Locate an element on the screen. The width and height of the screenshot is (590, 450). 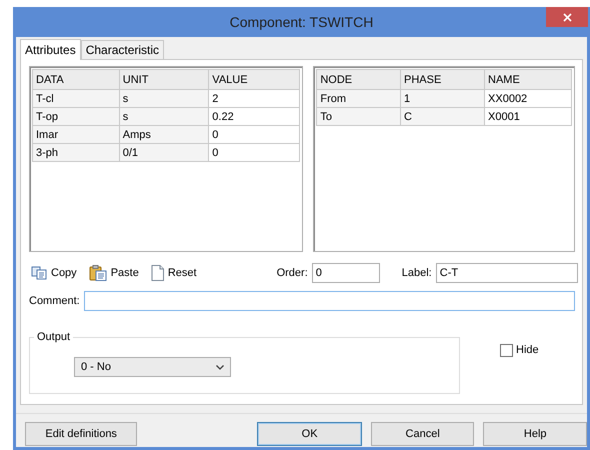
reset-button: Reset is located at coordinates (173, 273).